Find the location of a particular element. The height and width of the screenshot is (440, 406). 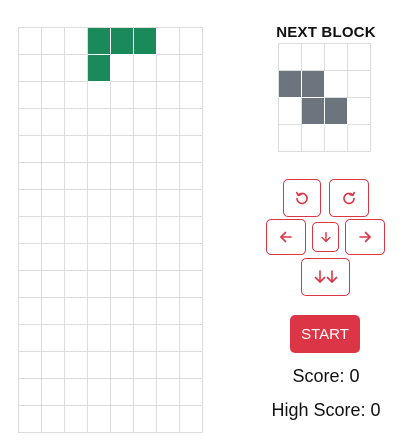

start-button: START is located at coordinates (325, 334).